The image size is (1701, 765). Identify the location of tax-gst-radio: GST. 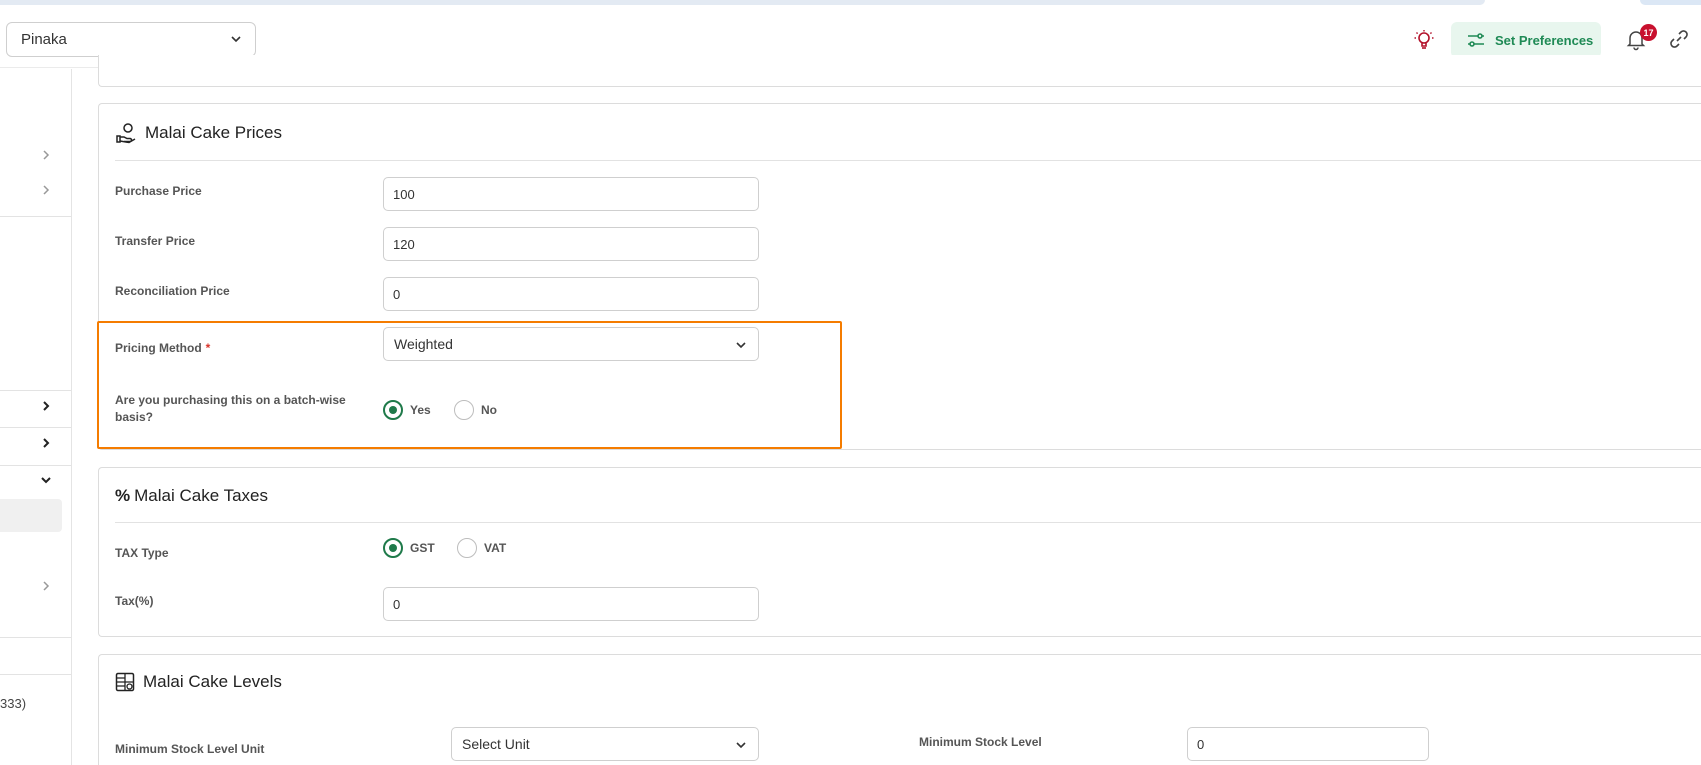
(409, 548).